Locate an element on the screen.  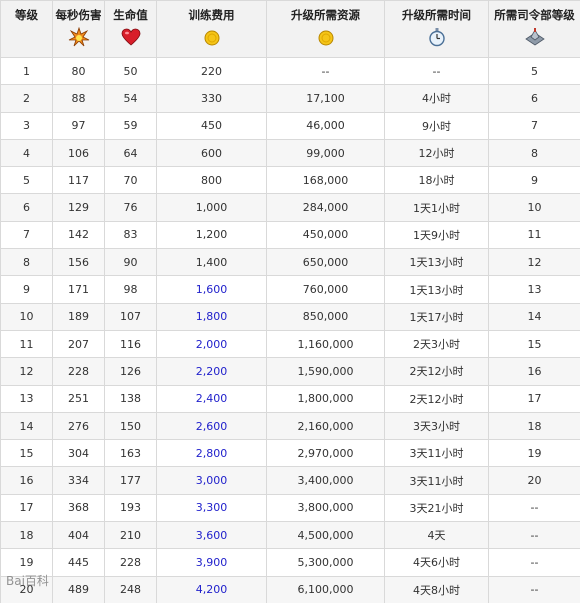
cell-training-cost: 1,200 is located at coordinates (211, 235).